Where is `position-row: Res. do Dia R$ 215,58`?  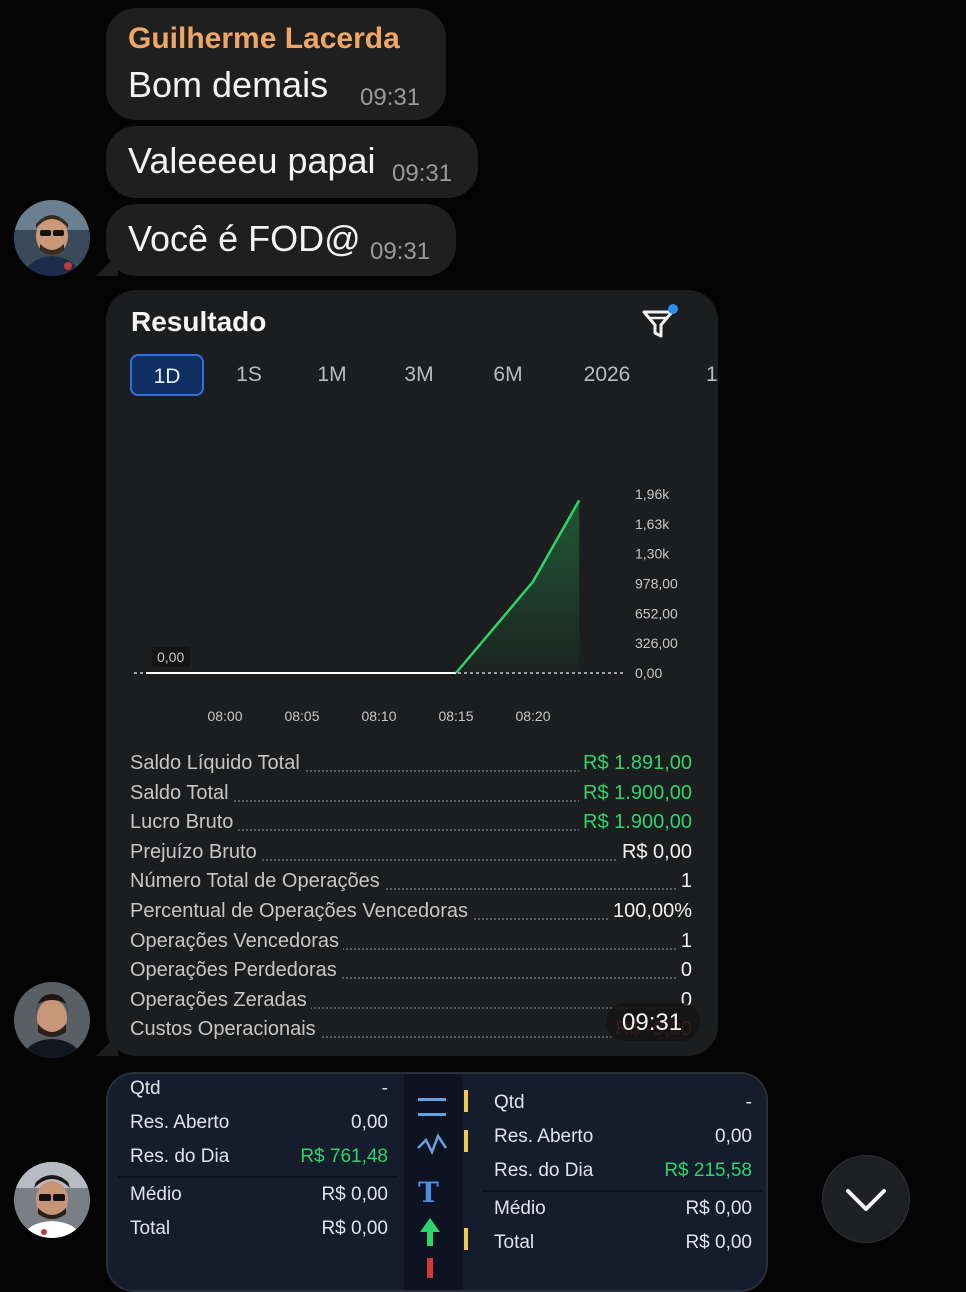
position-row: Res. do Dia R$ 215,58 is located at coordinates (623, 1176).